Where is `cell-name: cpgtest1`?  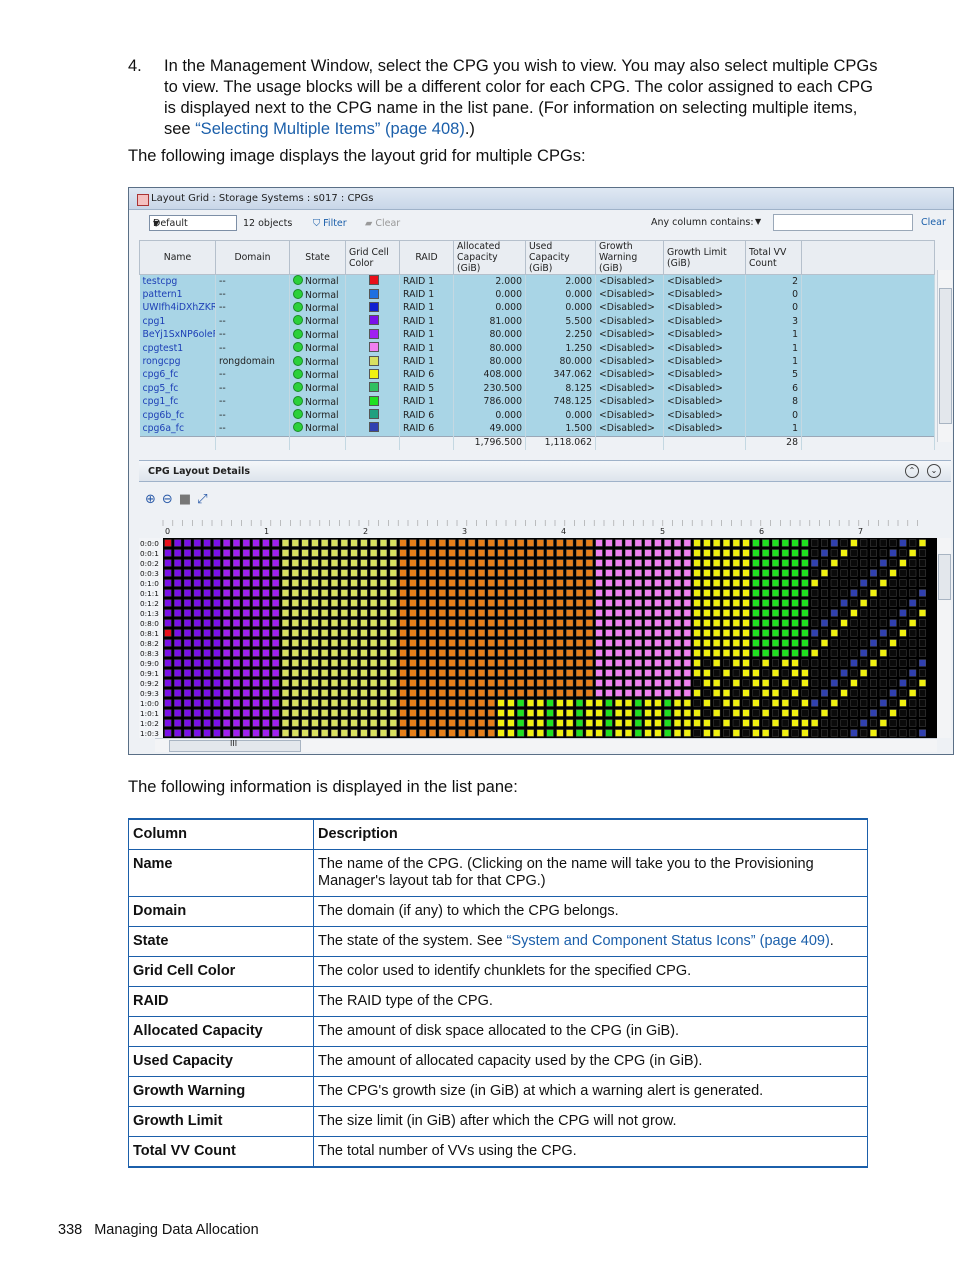
cell-name: cpgtest1 is located at coordinates (177, 348).